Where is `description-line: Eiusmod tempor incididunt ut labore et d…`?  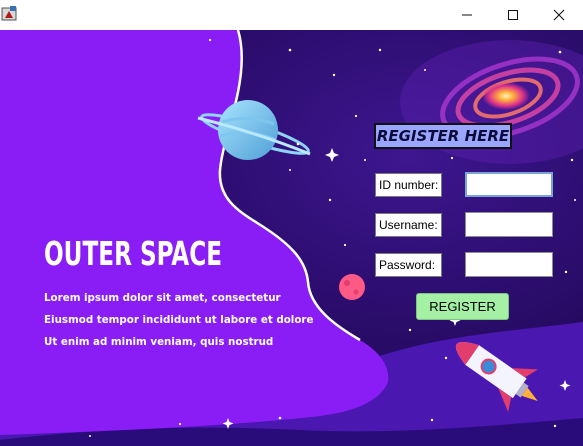
description-line: Eiusmod tempor incididunt ut labore et d… is located at coordinates (179, 320).